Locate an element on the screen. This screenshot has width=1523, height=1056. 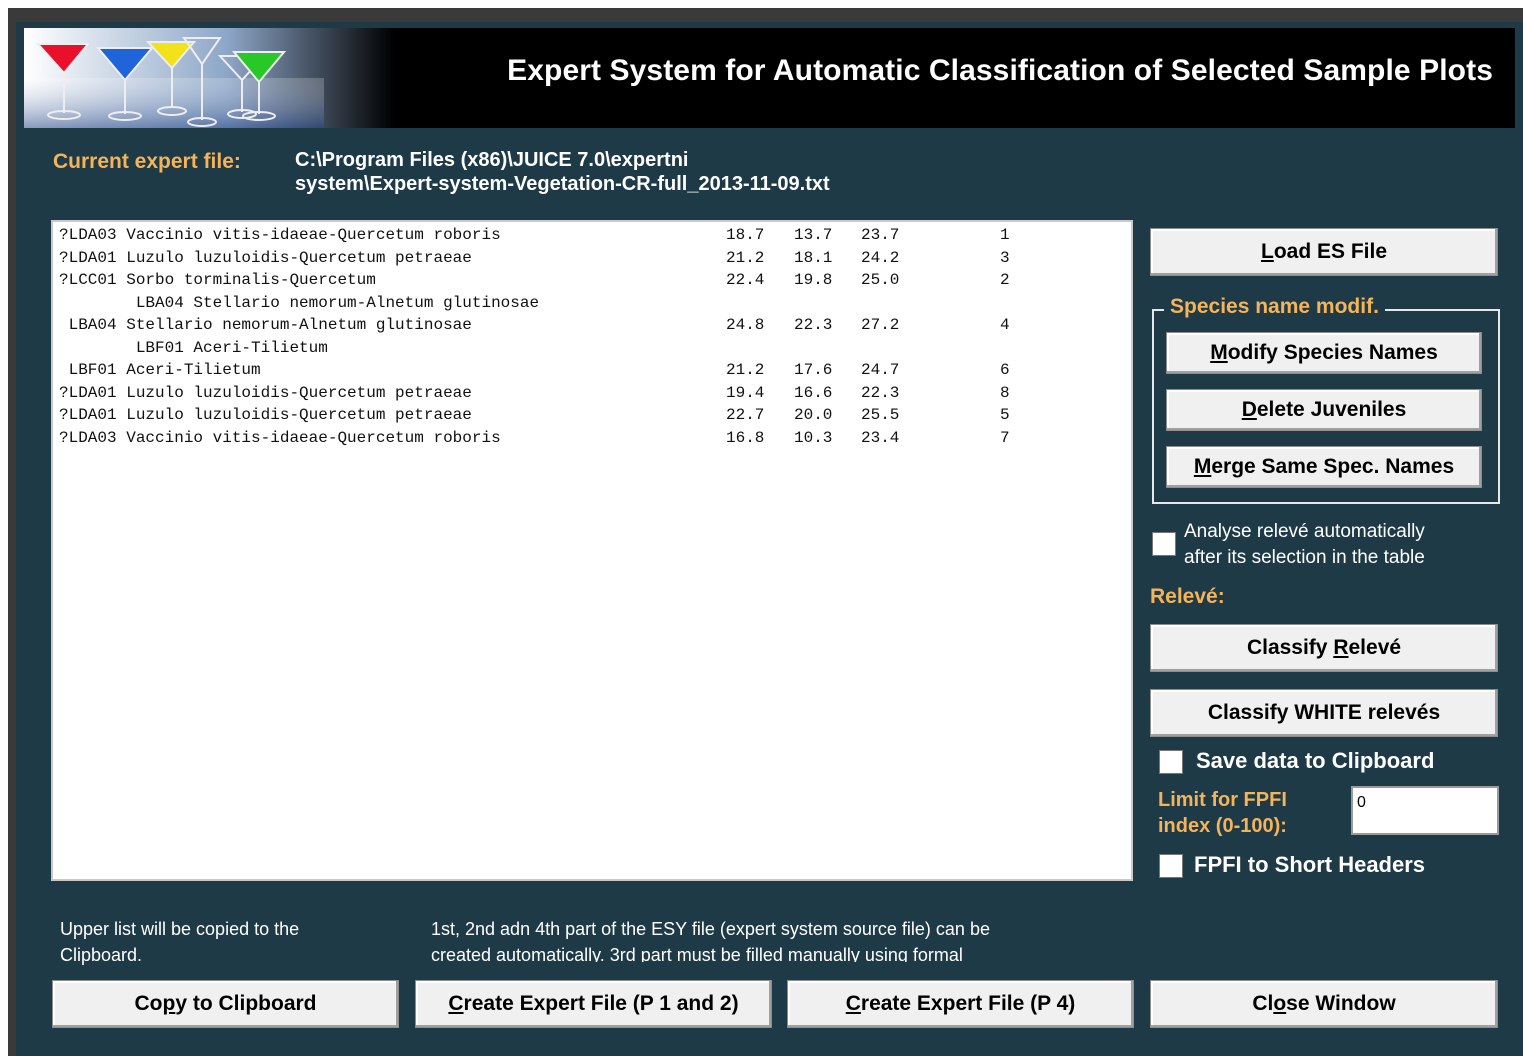
list-cell-v3: 24.2 is located at coordinates (880, 257).